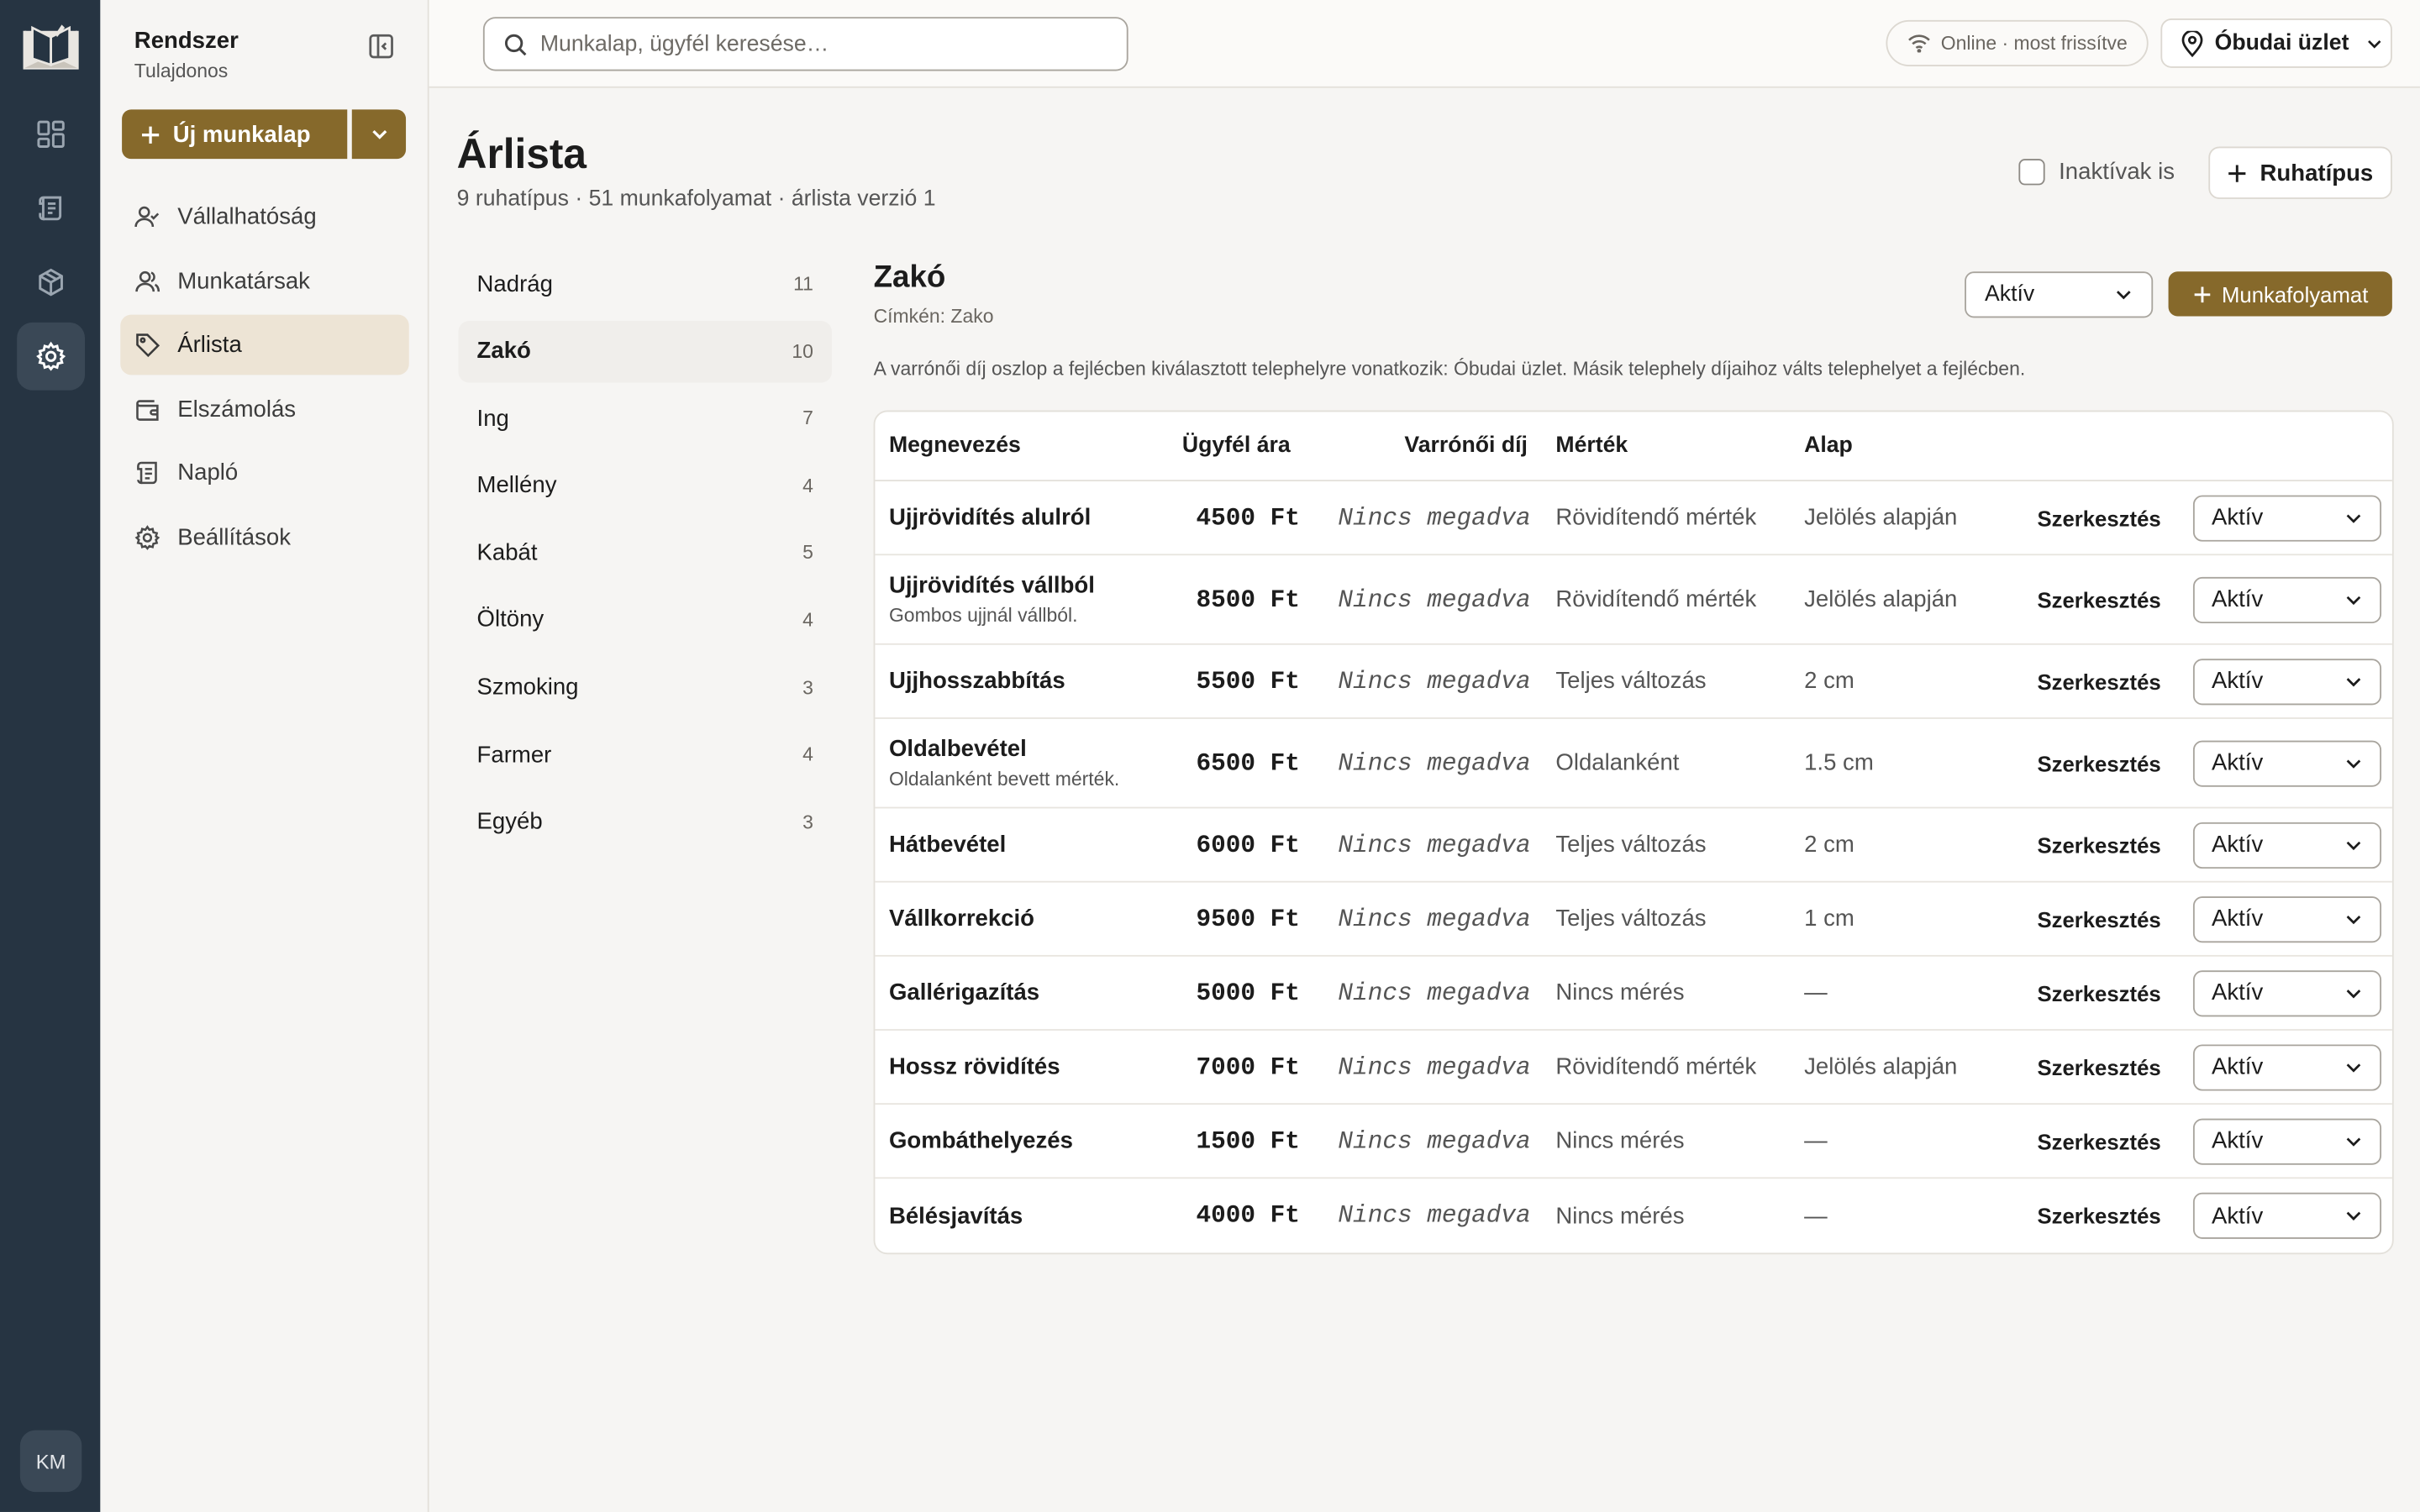 The image size is (2420, 1512). I want to click on workflow-name-cell: Hossz rövidítés, so click(974, 1066).